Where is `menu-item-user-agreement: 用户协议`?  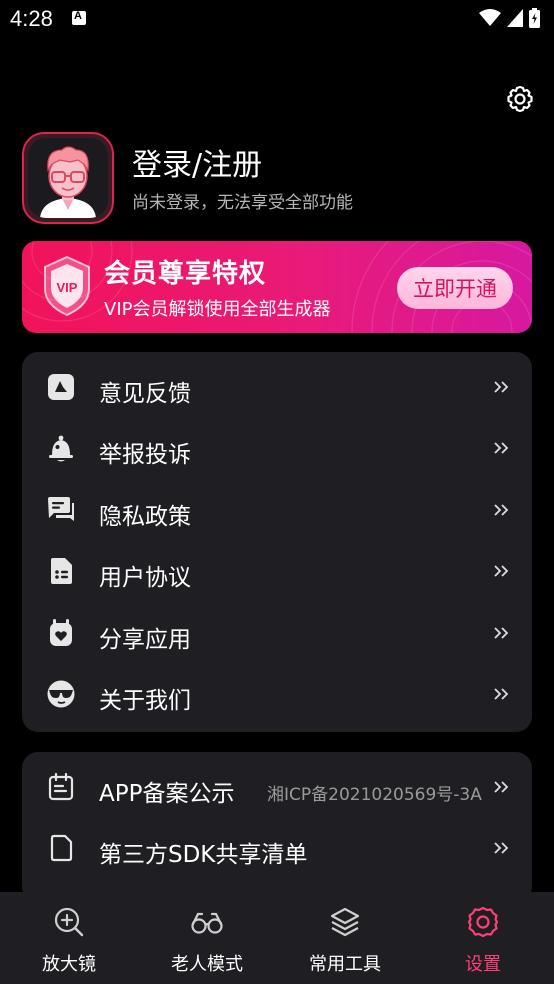
menu-item-user-agreement: 用户协议 is located at coordinates (277, 571).